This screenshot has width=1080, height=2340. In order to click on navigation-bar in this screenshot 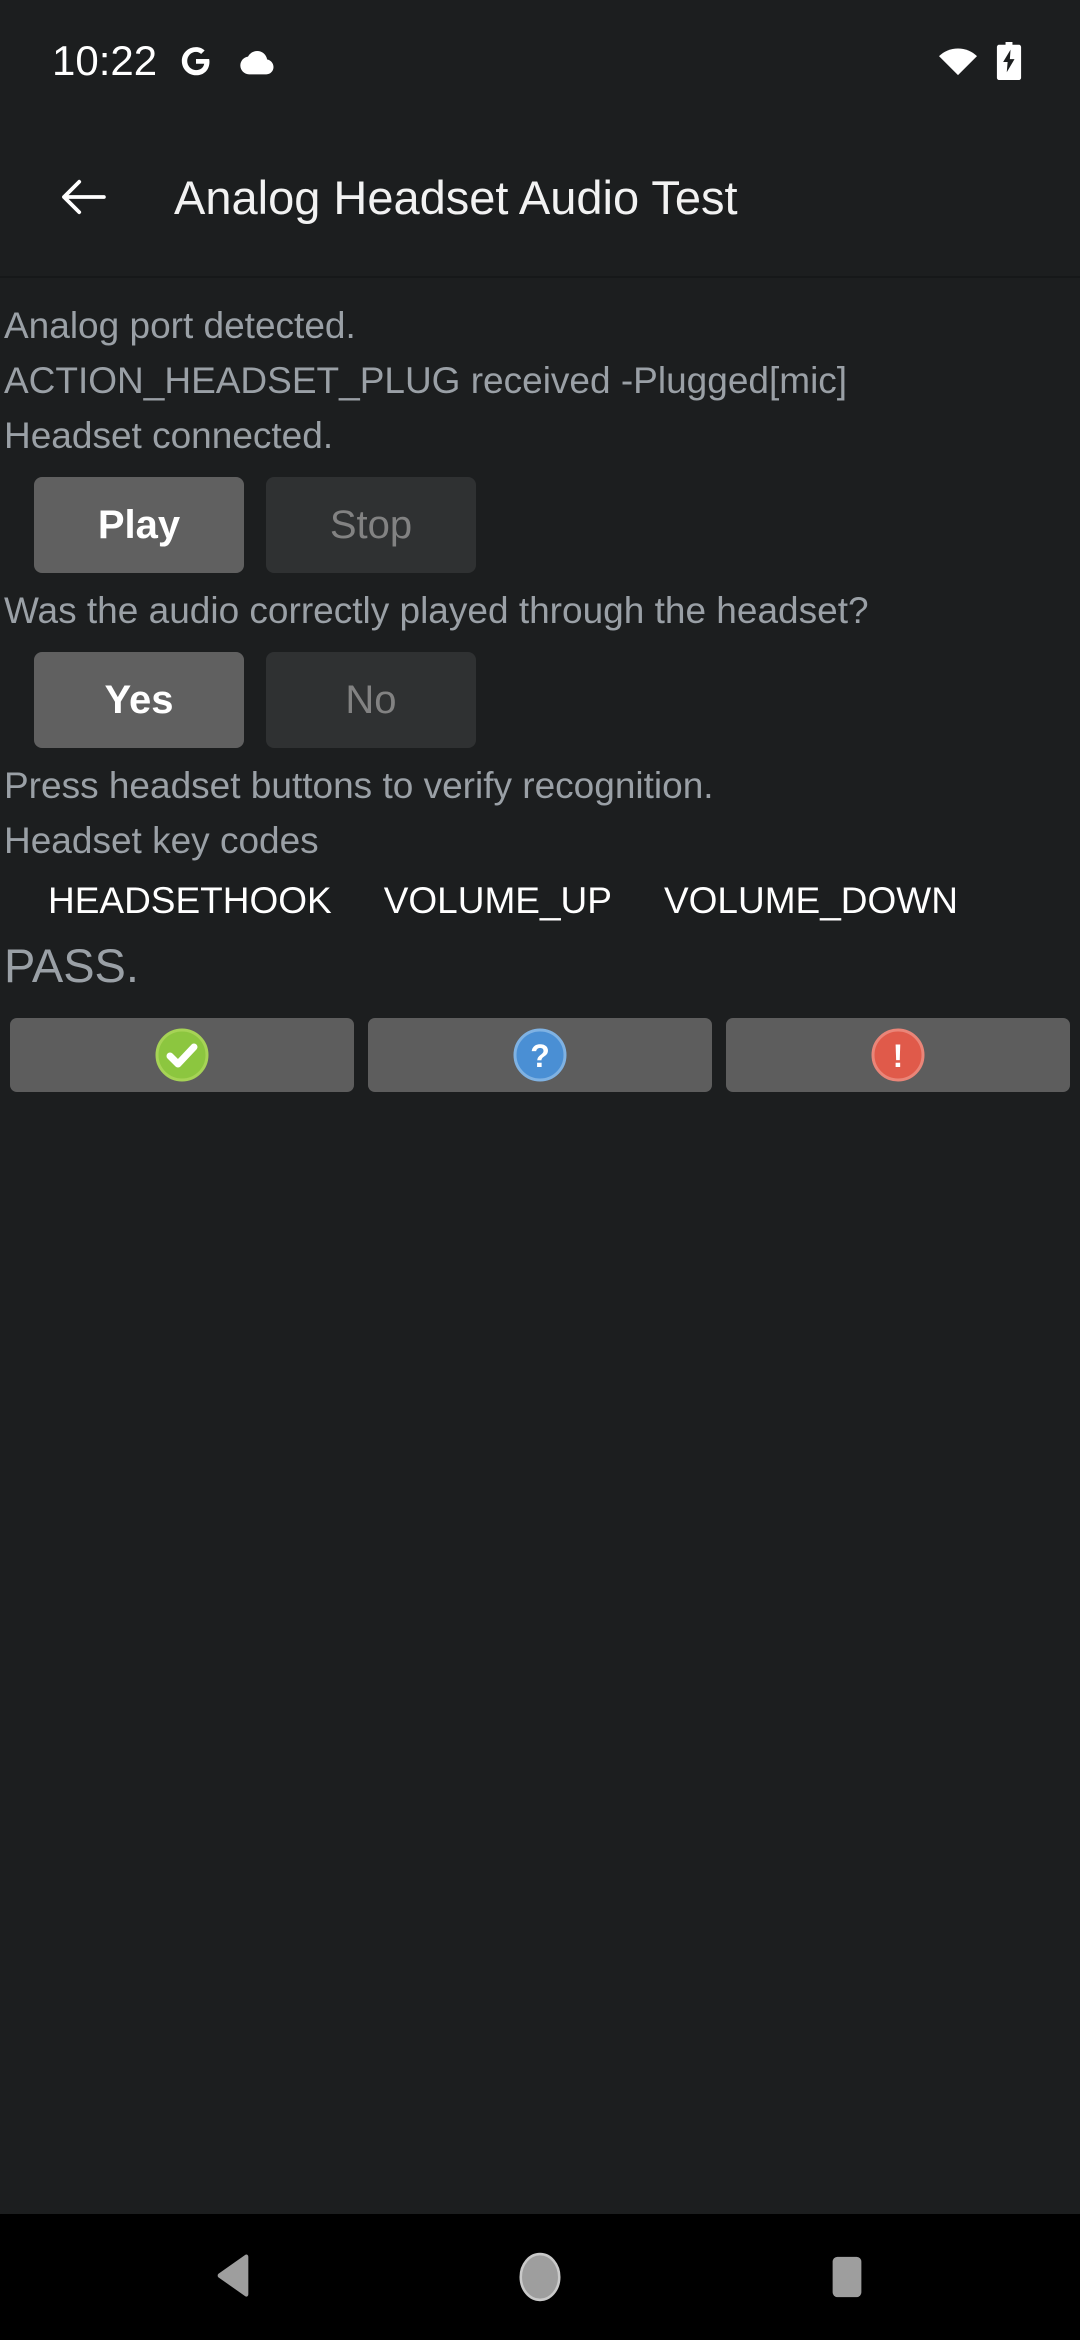, I will do `click(540, 2277)`.